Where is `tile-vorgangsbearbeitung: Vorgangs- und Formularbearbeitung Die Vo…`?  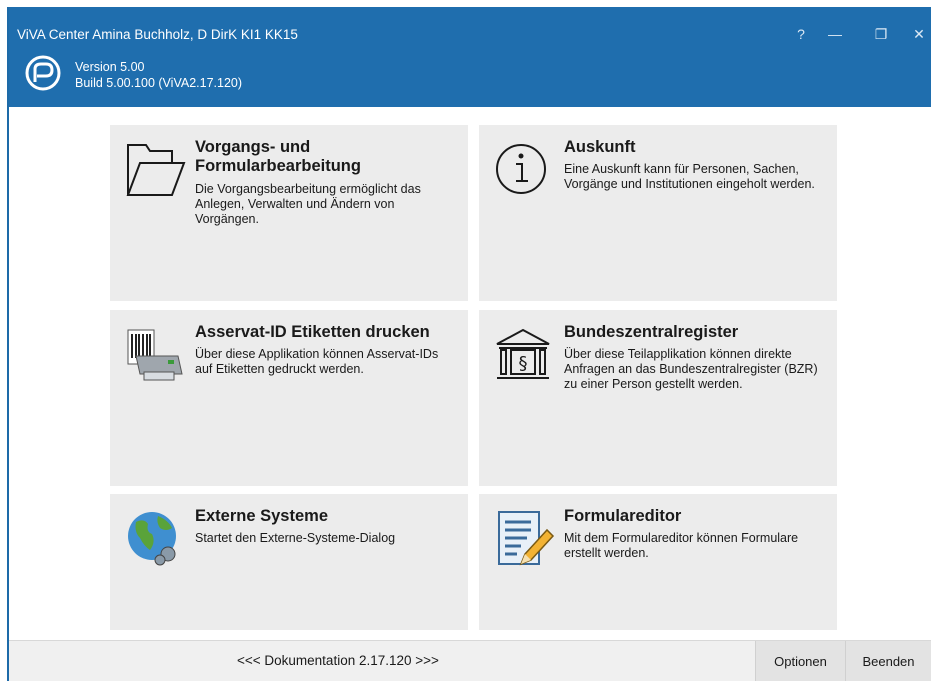
tile-vorgangsbearbeitung: Vorgangs- und Formularbearbeitung Die Vo… is located at coordinates (289, 213).